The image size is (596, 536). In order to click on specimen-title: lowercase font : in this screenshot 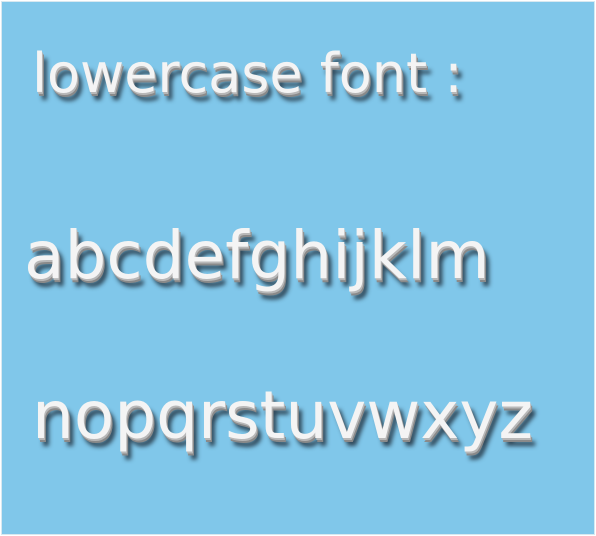, I will do `click(247, 73)`.